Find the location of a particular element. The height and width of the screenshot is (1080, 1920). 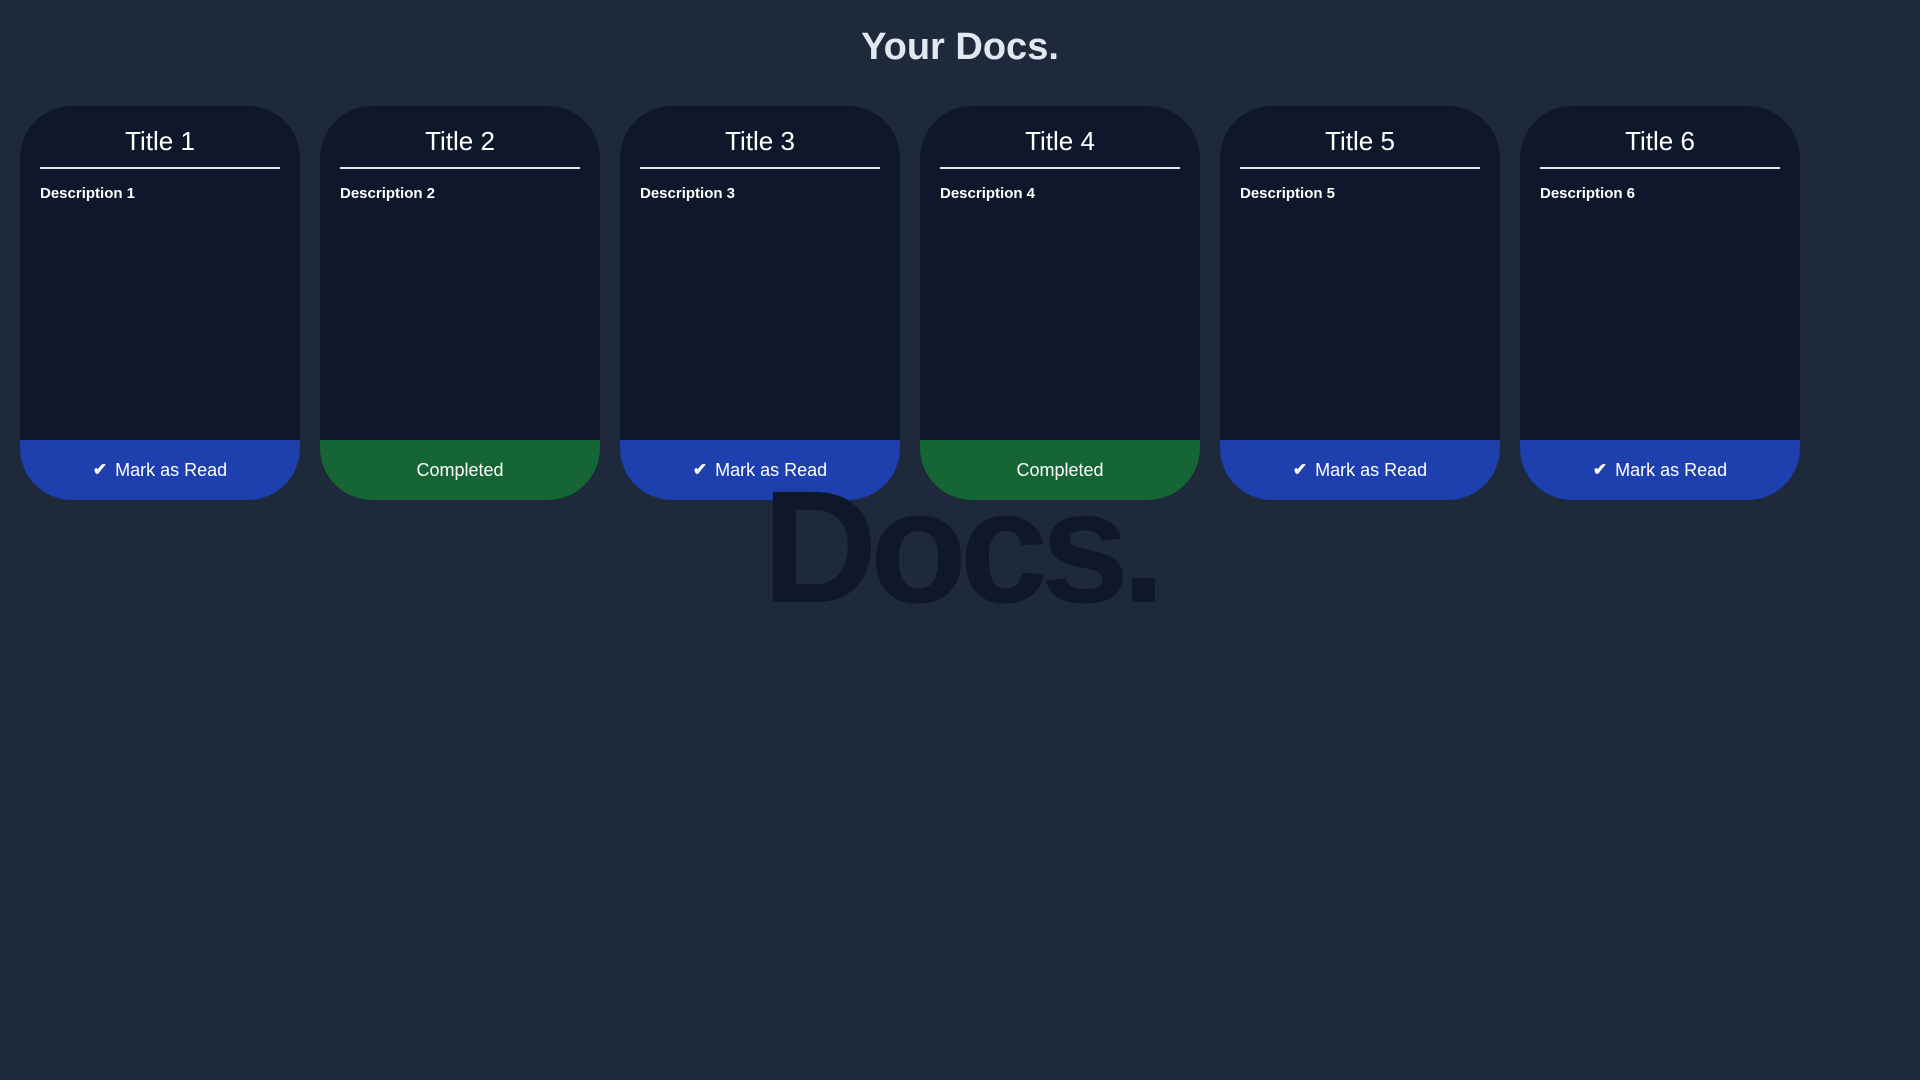

card-body: Title 4 Description 4 is located at coordinates (1060, 273).